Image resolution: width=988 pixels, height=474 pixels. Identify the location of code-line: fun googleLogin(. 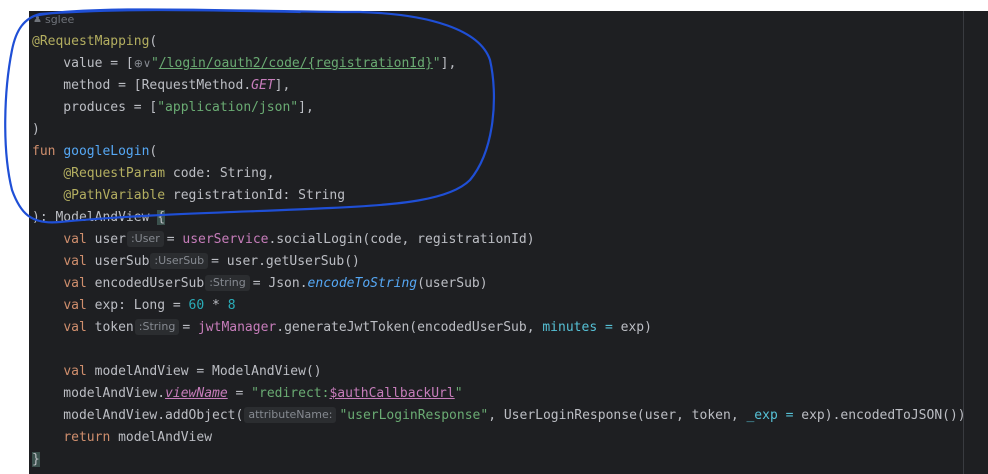
(499, 152).